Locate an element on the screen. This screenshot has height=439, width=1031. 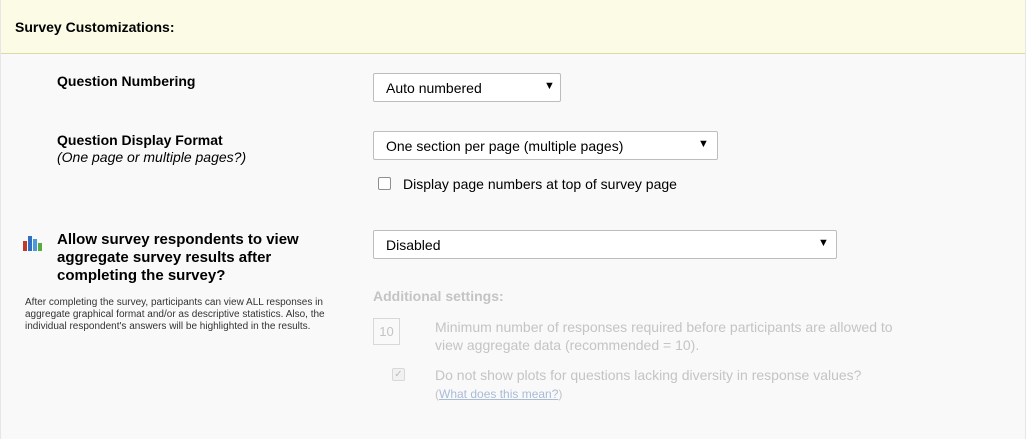
no-plots-checkbox: ✓ is located at coordinates (398, 374).